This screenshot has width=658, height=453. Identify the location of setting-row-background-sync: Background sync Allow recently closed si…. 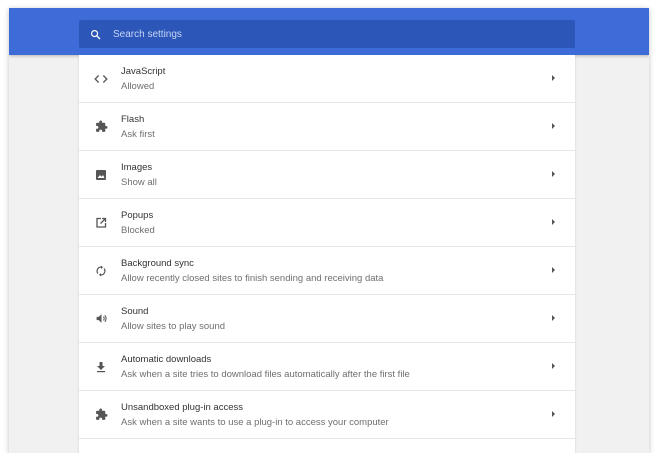
(327, 271).